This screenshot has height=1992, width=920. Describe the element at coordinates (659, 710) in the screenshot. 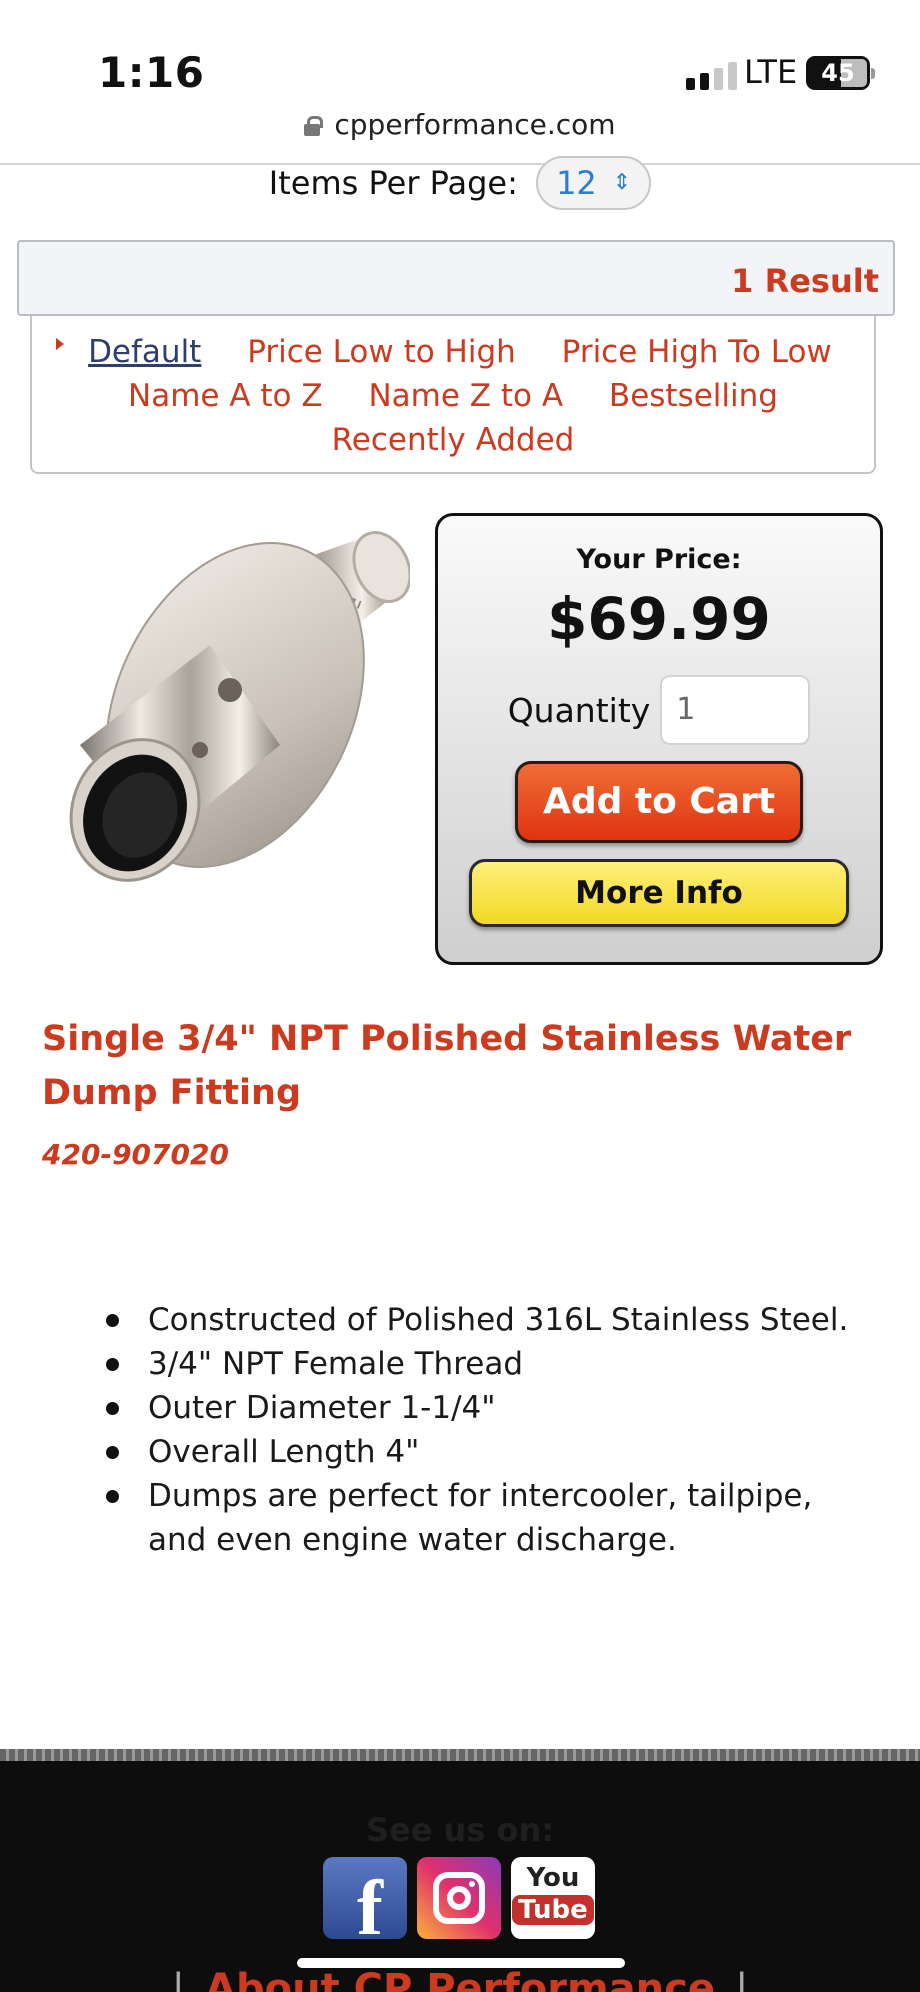

I see `quantity-row: Quantity 1` at that location.